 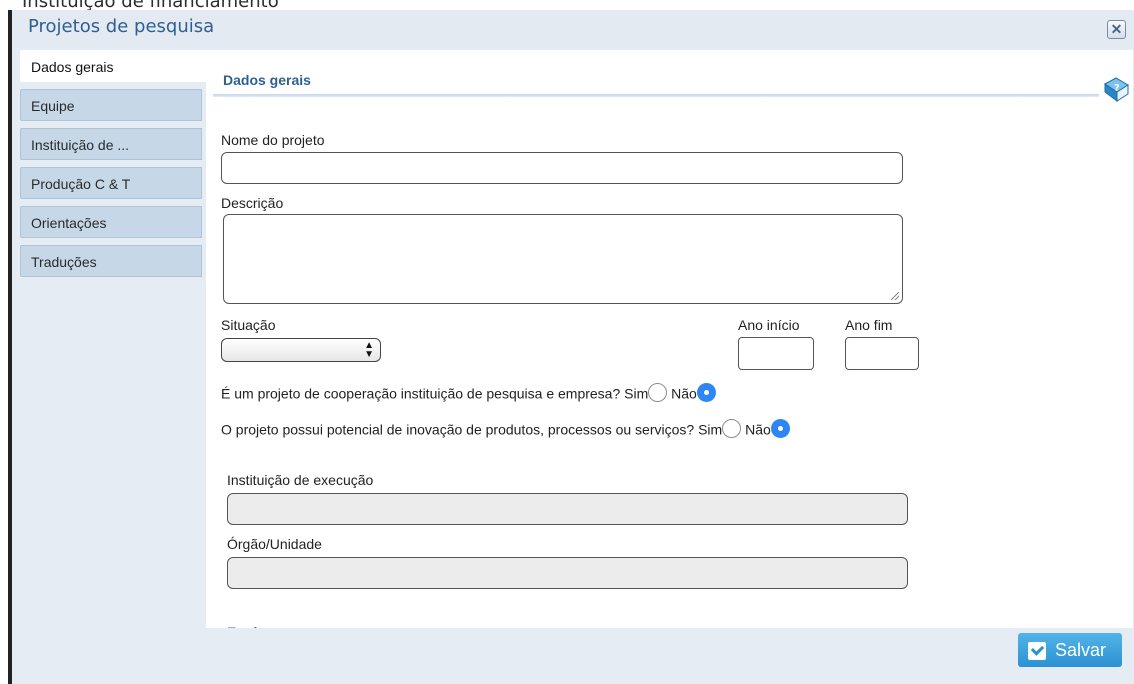 I want to click on dialog-title: Projetos de pesquisa, so click(x=121, y=26).